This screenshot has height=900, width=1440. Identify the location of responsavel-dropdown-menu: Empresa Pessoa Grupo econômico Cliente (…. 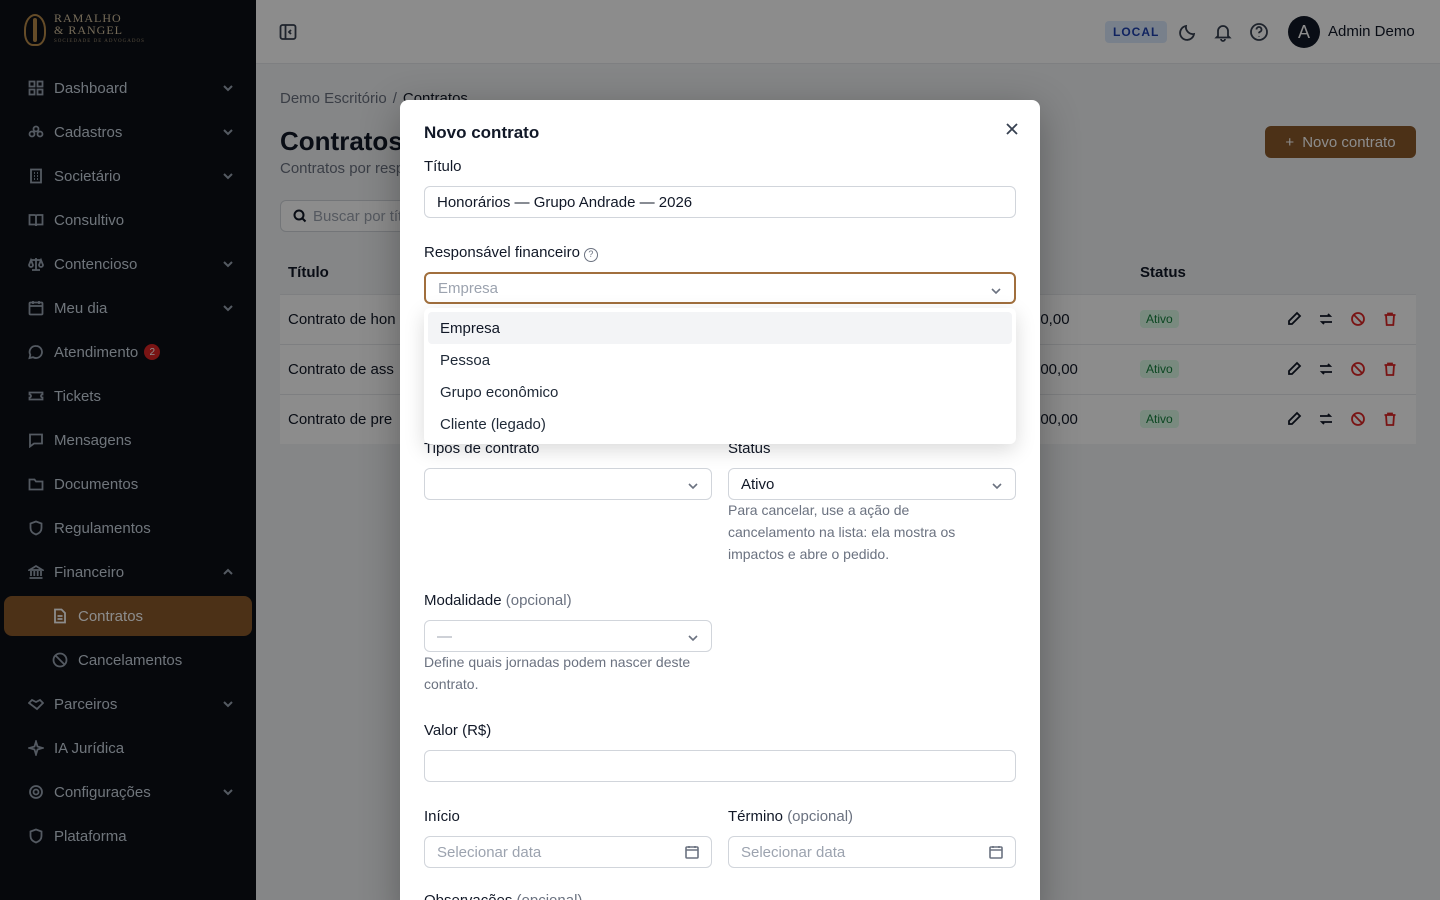
(720, 376).